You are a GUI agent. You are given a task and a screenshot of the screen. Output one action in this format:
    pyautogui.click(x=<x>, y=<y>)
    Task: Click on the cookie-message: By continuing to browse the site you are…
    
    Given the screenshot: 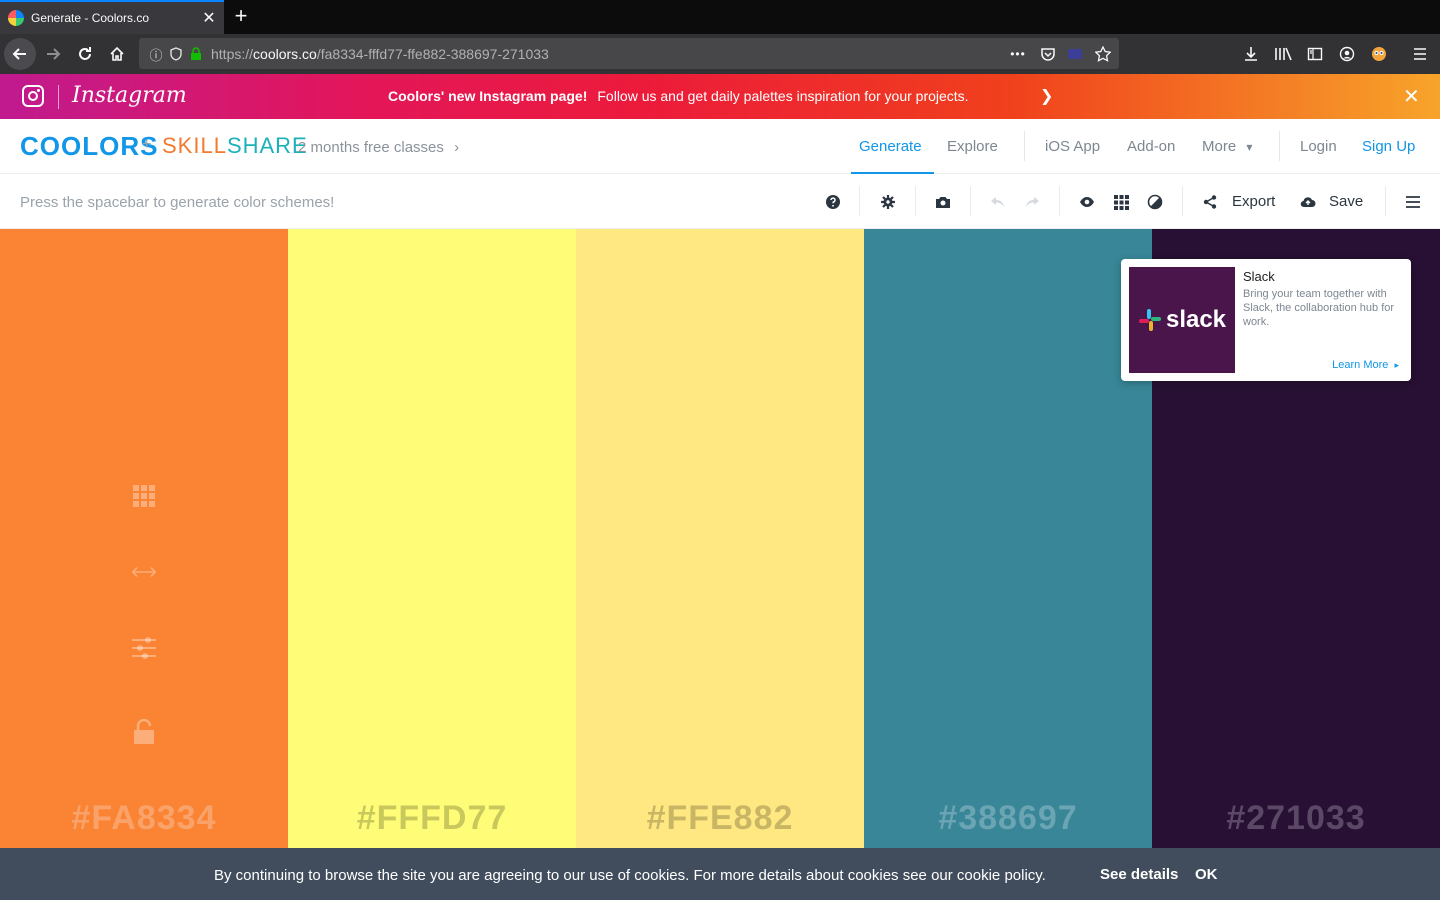 What is the action you would take?
    pyautogui.click(x=630, y=875)
    